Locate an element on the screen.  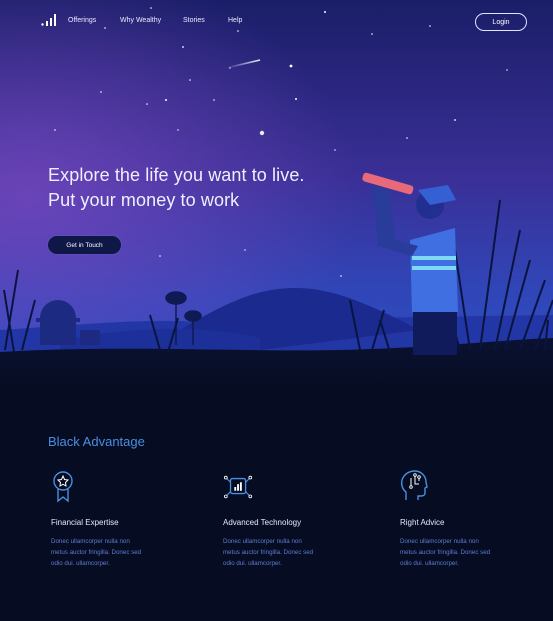
feature-title: Financial Expertise is located at coordinates (85, 522).